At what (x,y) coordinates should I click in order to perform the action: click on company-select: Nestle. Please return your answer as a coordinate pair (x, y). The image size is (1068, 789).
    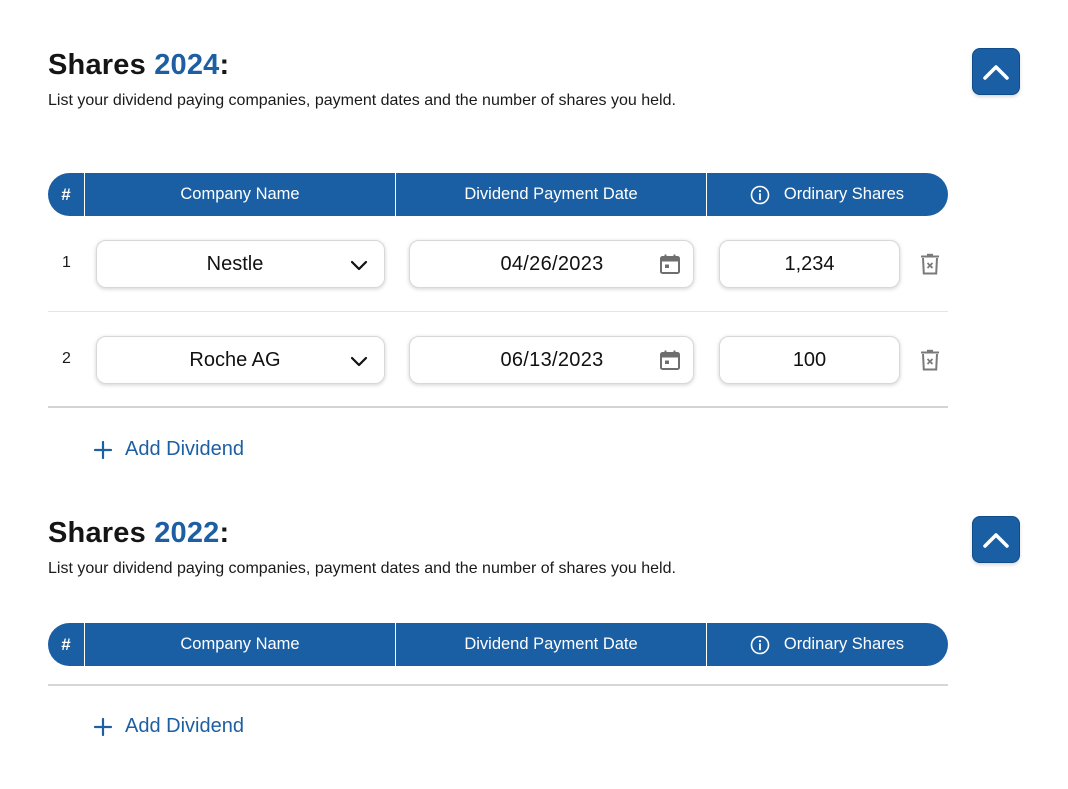
    Looking at the image, I should click on (240, 264).